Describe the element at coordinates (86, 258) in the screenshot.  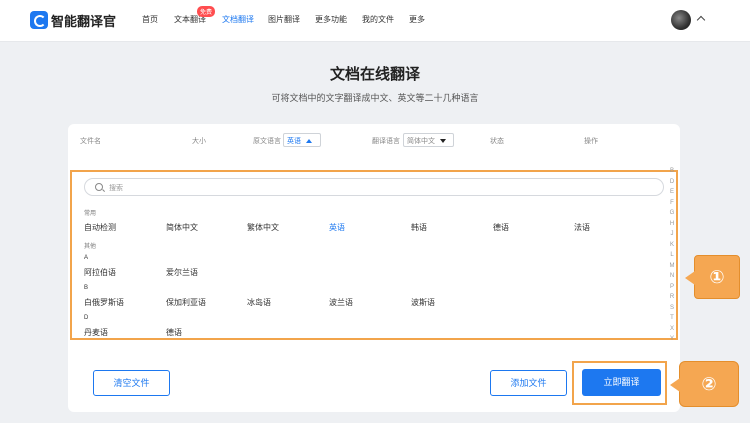
I see `group-letter-a: A` at that location.